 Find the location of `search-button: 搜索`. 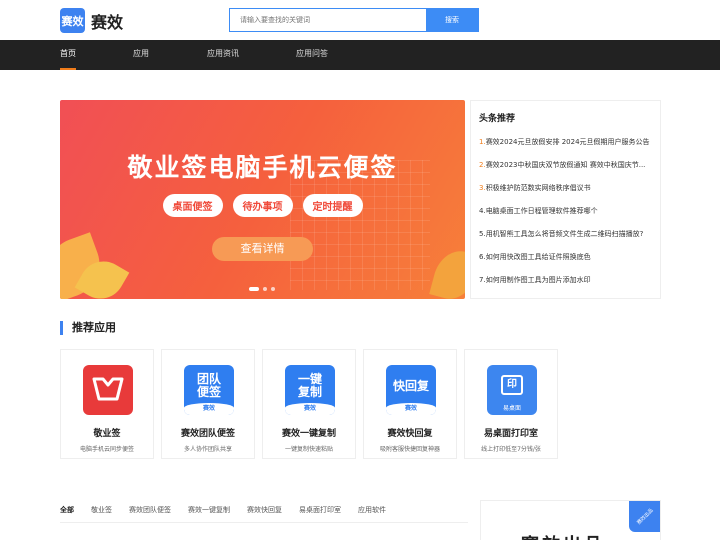

search-button: 搜索 is located at coordinates (452, 20).